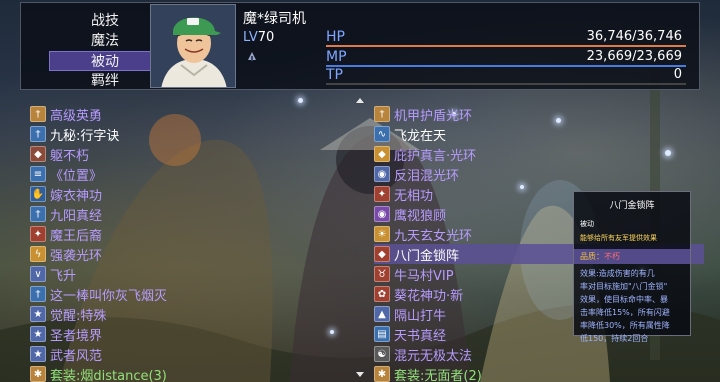  Describe the element at coordinates (420, 316) in the screenshot. I see `skill-name: 隔山打牛` at that location.